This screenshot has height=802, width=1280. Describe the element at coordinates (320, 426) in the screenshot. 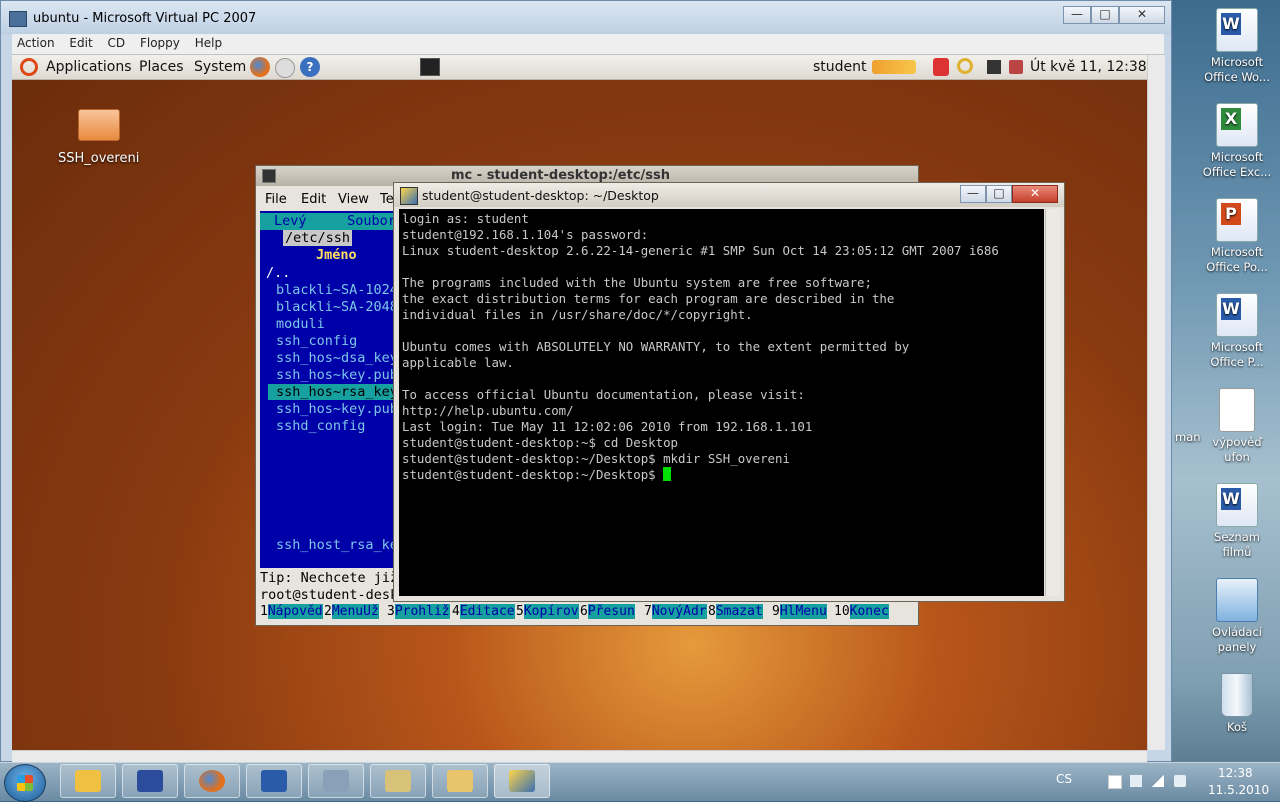

I see `mc-file-row: sshd_config` at that location.